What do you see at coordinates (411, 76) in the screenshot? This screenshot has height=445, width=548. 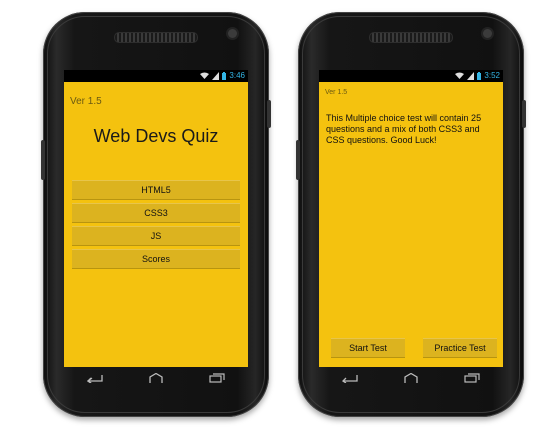 I see `status-bar: 3:52` at bounding box center [411, 76].